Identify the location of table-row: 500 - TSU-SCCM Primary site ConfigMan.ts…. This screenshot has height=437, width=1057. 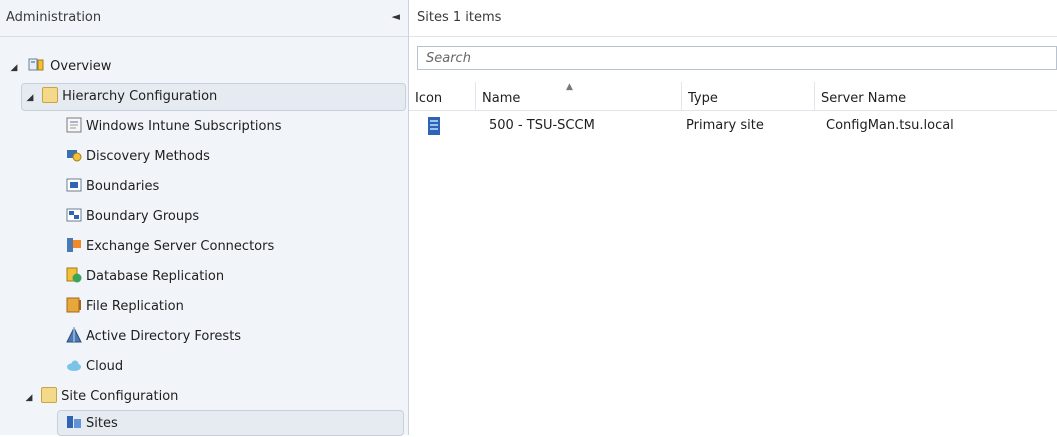
(733, 126).